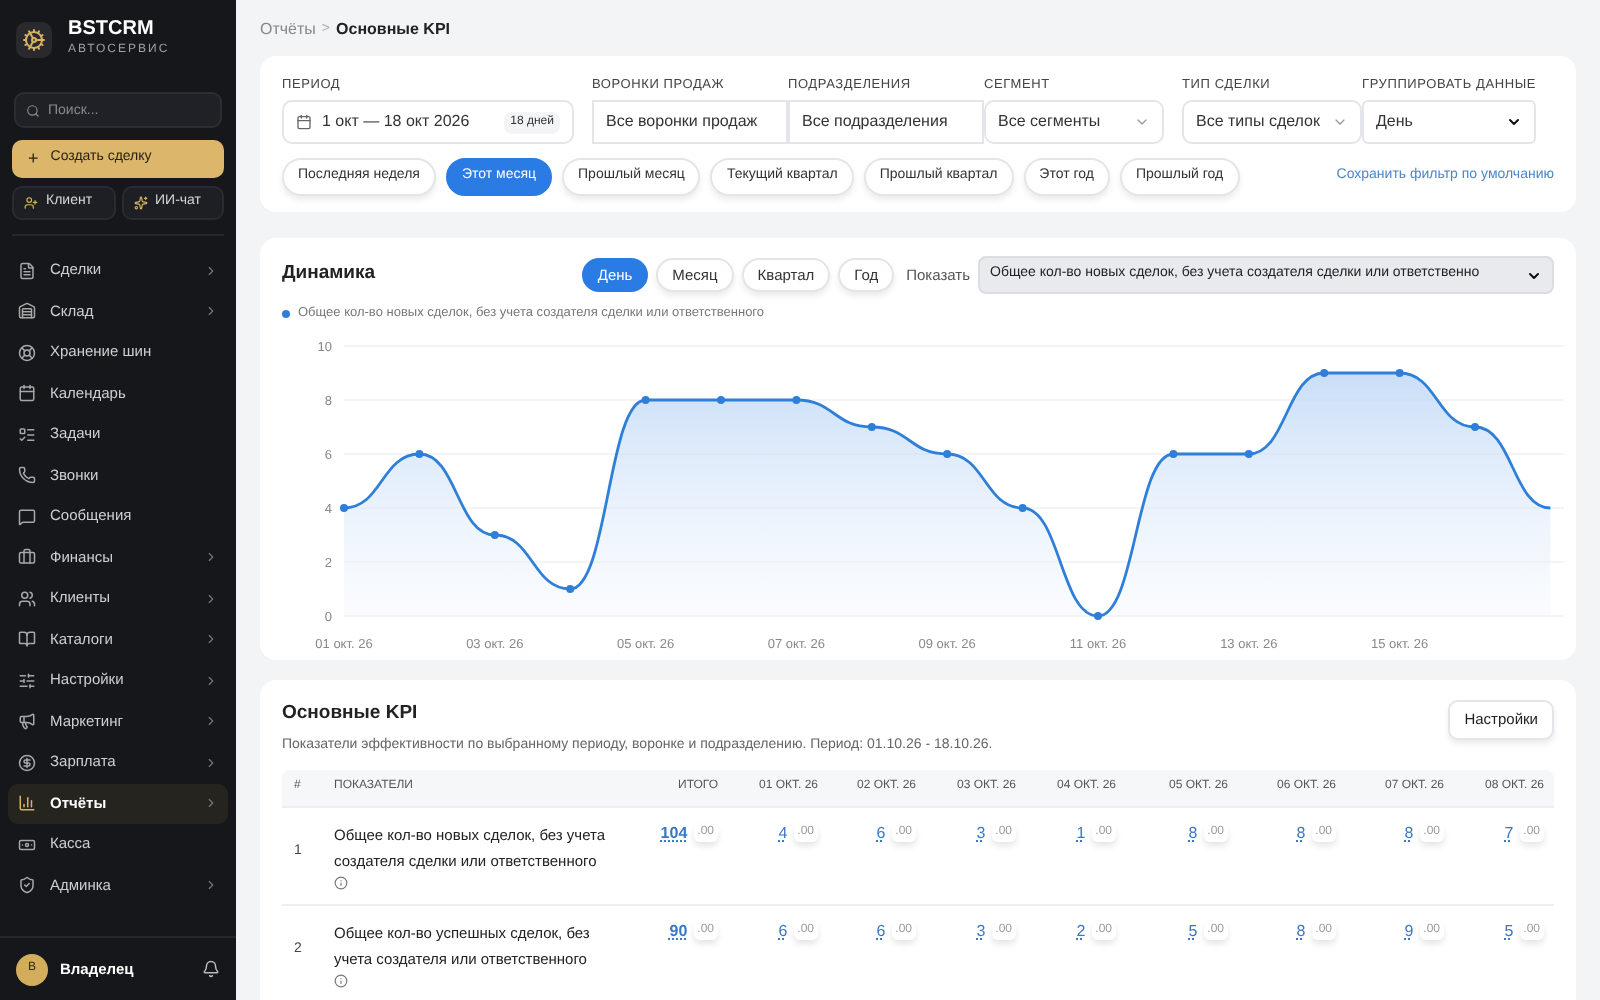 Image resolution: width=1600 pixels, height=1000 pixels. I want to click on kpi-value-link: 4, so click(783, 833).